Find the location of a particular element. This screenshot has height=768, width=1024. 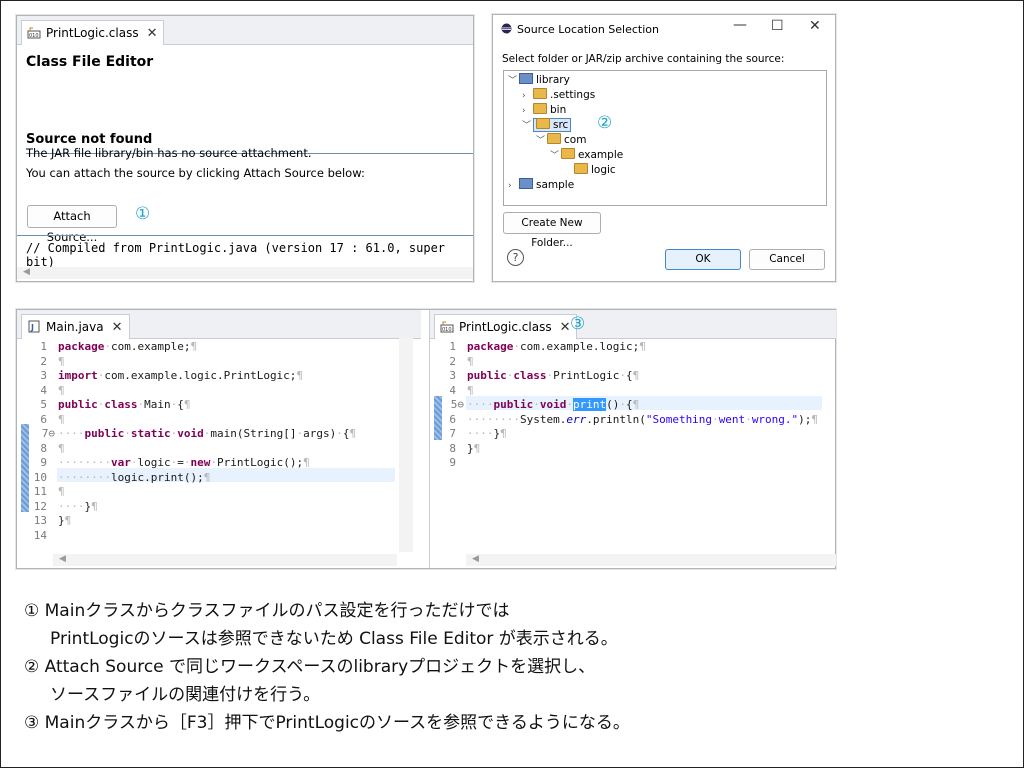

code-line: package·com.example;¶ is located at coordinates (128, 346).